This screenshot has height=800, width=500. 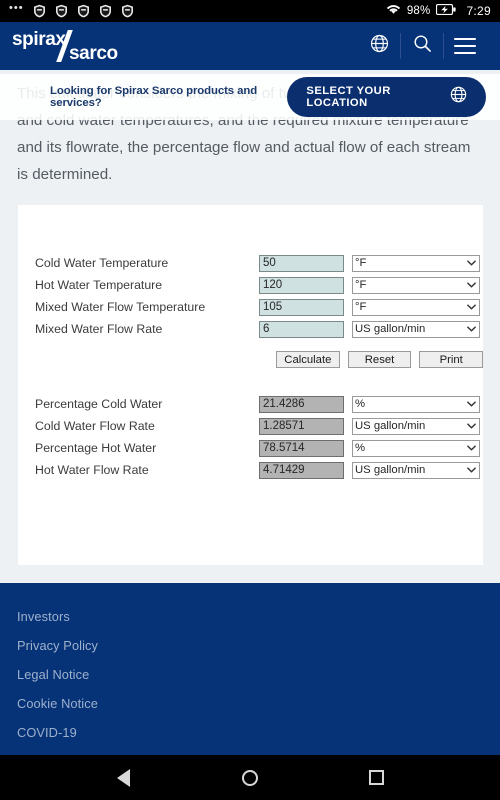 What do you see at coordinates (379, 359) in the screenshot?
I see `reset-button: Reset` at bounding box center [379, 359].